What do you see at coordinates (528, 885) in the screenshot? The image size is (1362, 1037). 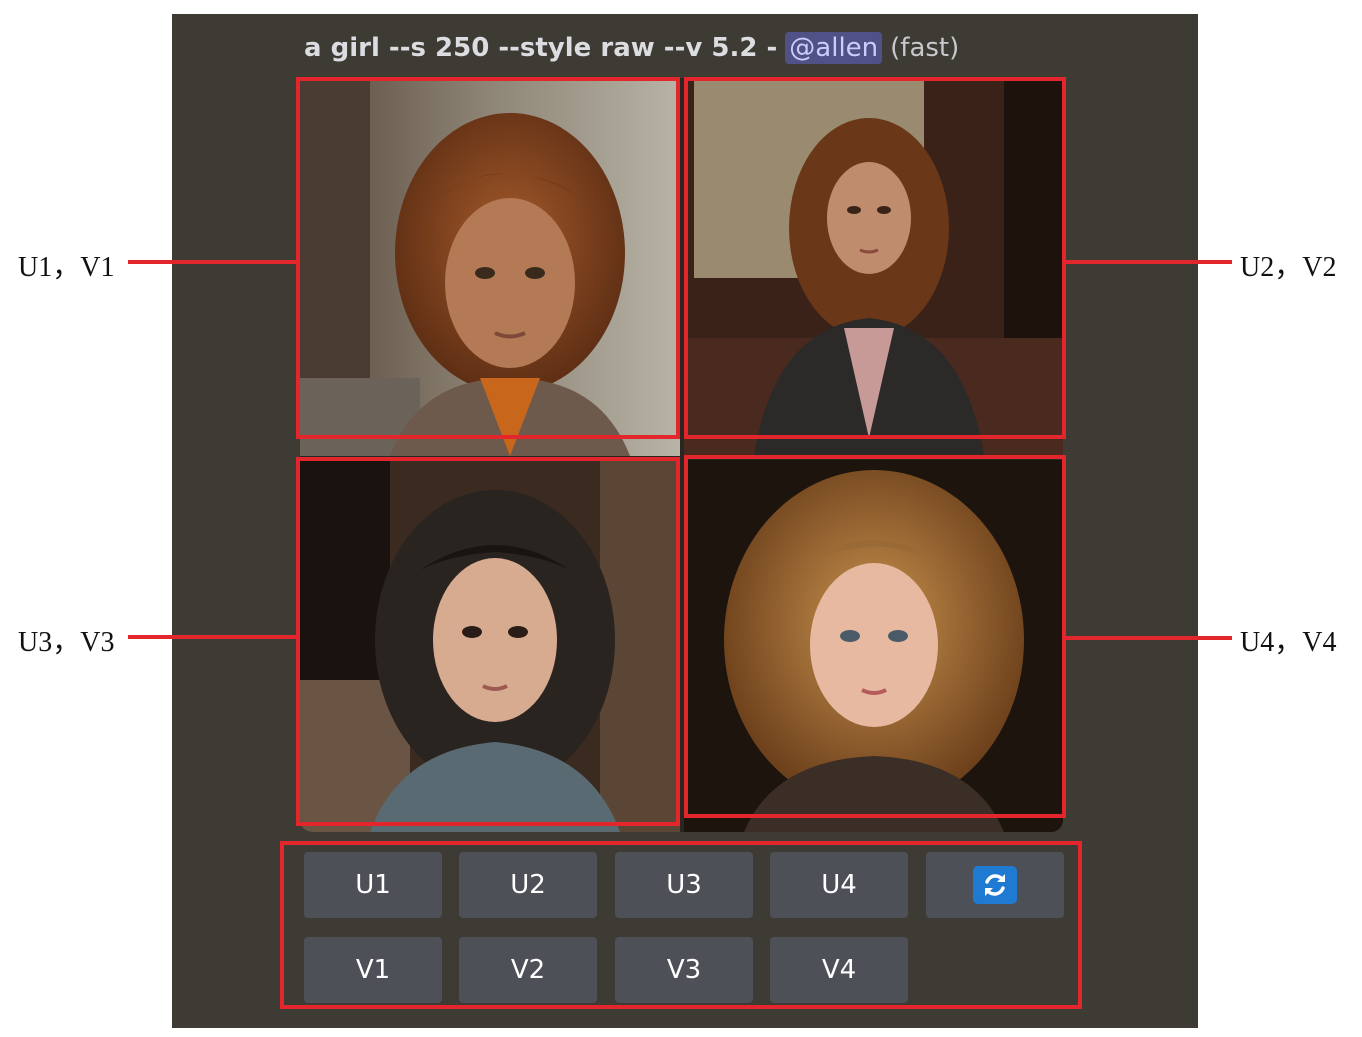 I see `u2-button: U2` at bounding box center [528, 885].